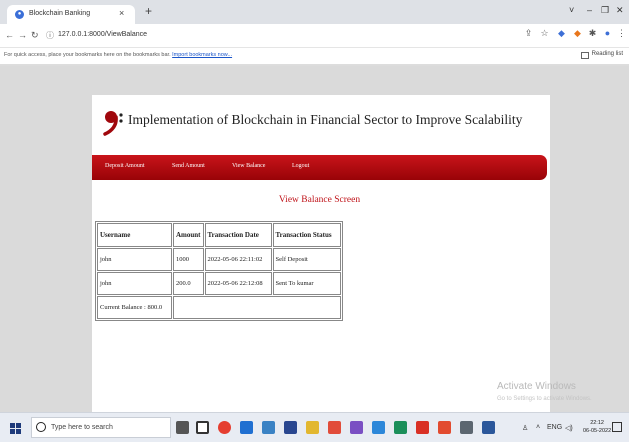  Describe the element at coordinates (41, 427) in the screenshot. I see `search-icon` at that location.